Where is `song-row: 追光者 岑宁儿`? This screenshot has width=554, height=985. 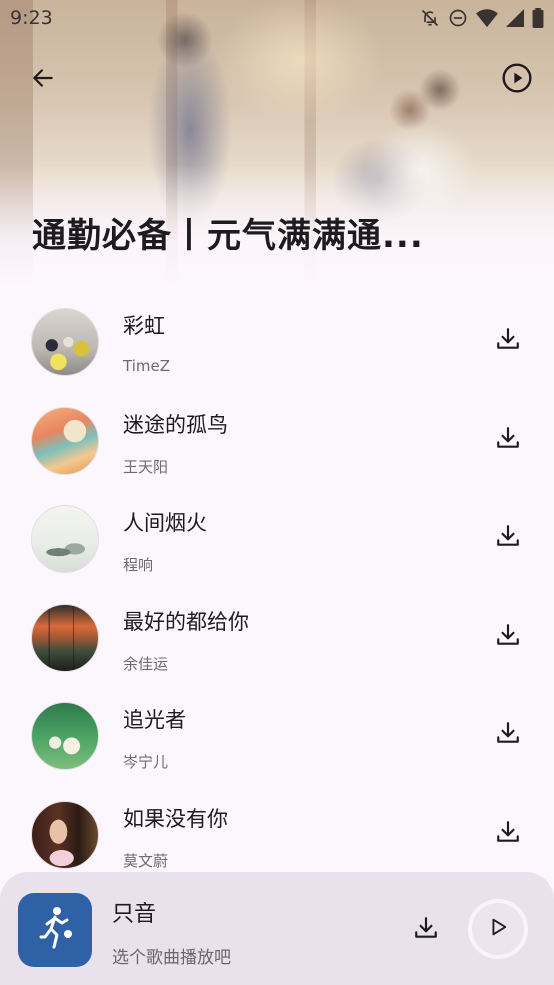
song-row: 追光者 岑宁儿 is located at coordinates (277, 736).